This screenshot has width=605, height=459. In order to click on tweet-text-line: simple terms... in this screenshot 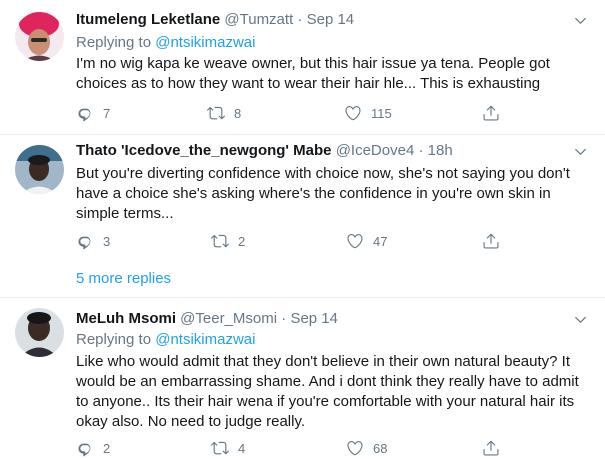, I will do `click(125, 213)`.